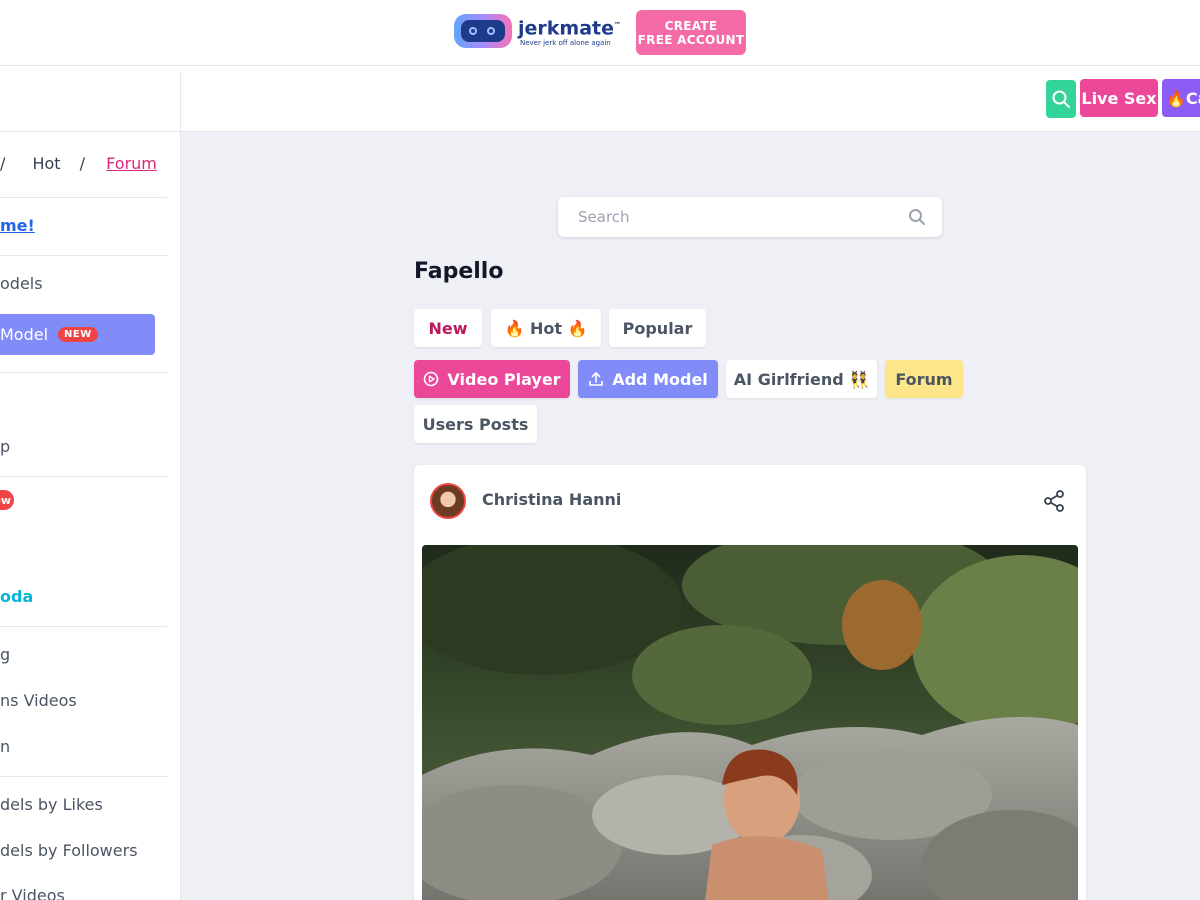 This screenshot has width=1200, height=900. Describe the element at coordinates (17, 225) in the screenshot. I see `sidebar-welcome-link: me!` at that location.